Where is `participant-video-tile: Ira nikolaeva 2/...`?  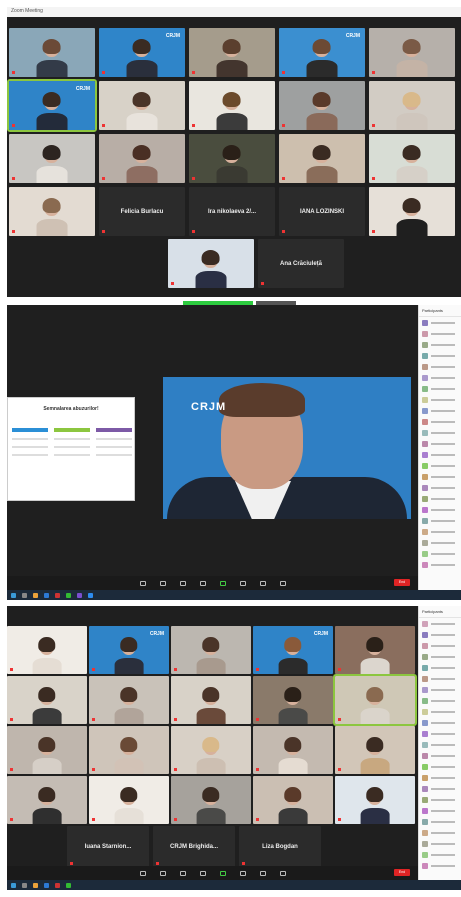 participant-video-tile: Ira nikolaeva 2/... is located at coordinates (232, 211).